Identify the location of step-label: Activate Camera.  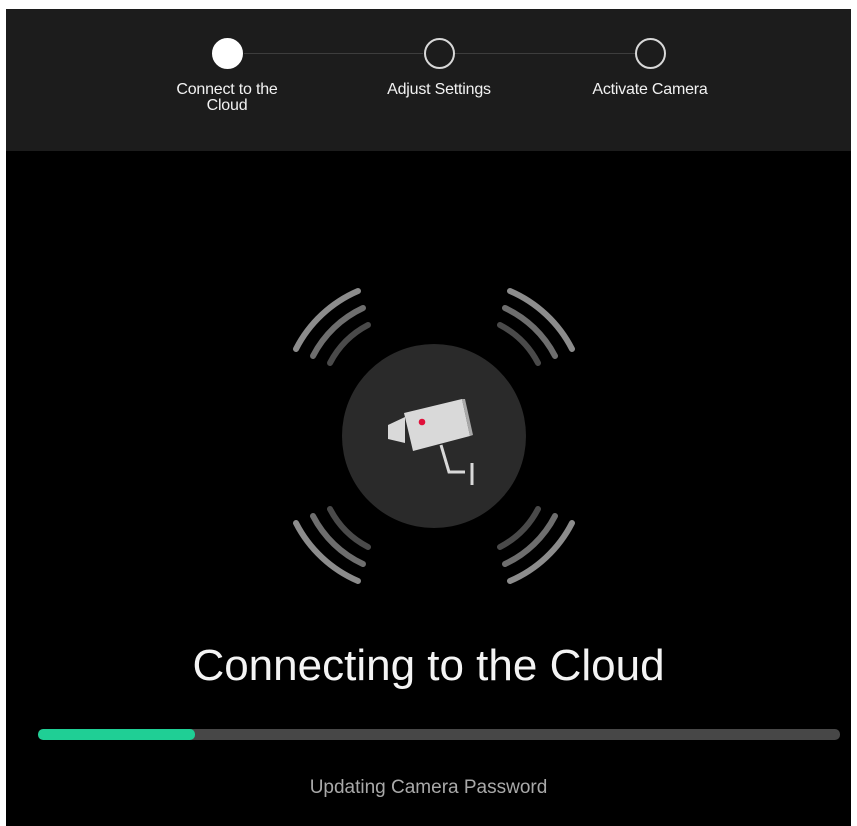
(650, 89).